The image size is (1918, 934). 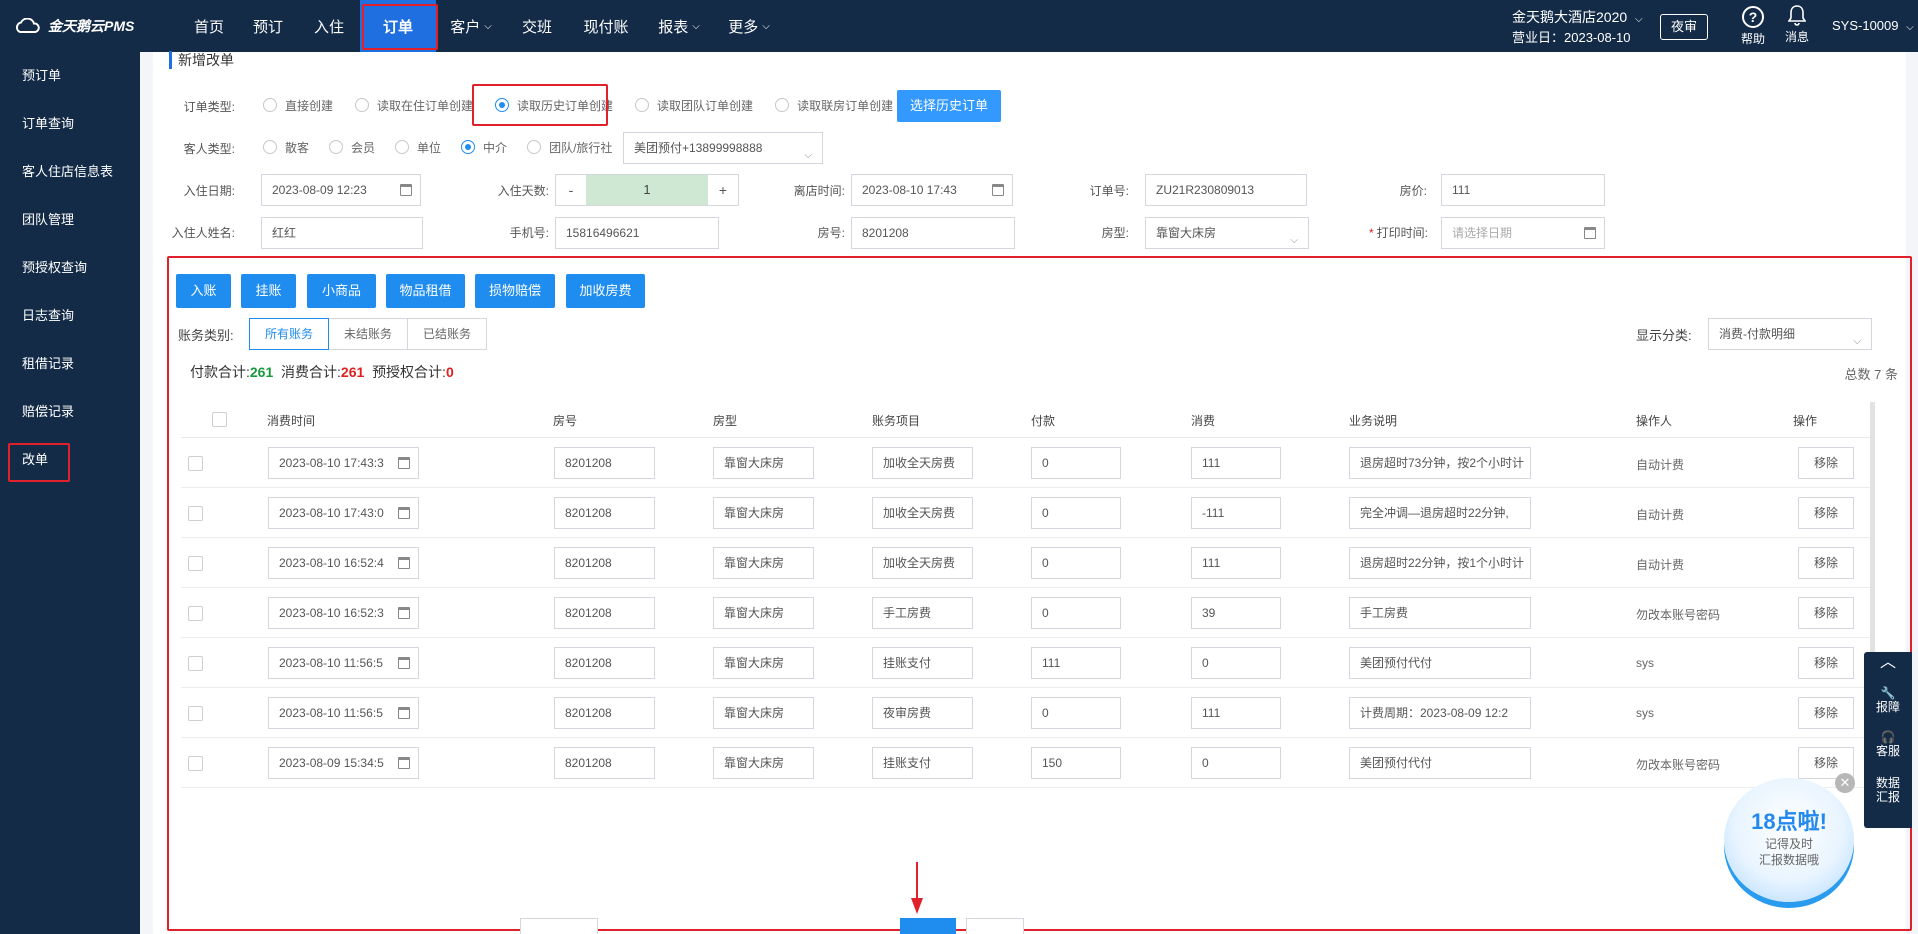 I want to click on sidebar-item-4: 预授权查询, so click(x=70, y=268).